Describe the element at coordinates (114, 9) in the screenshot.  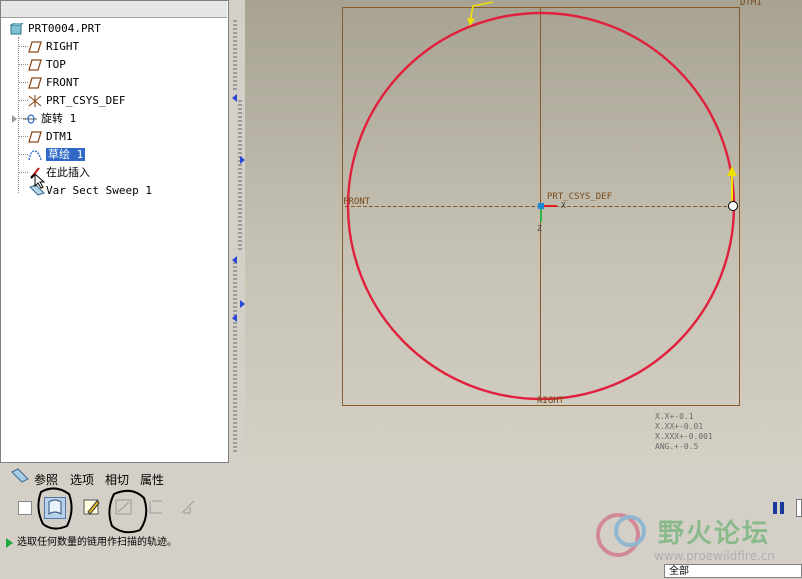
I see `tree-header-bar` at that location.